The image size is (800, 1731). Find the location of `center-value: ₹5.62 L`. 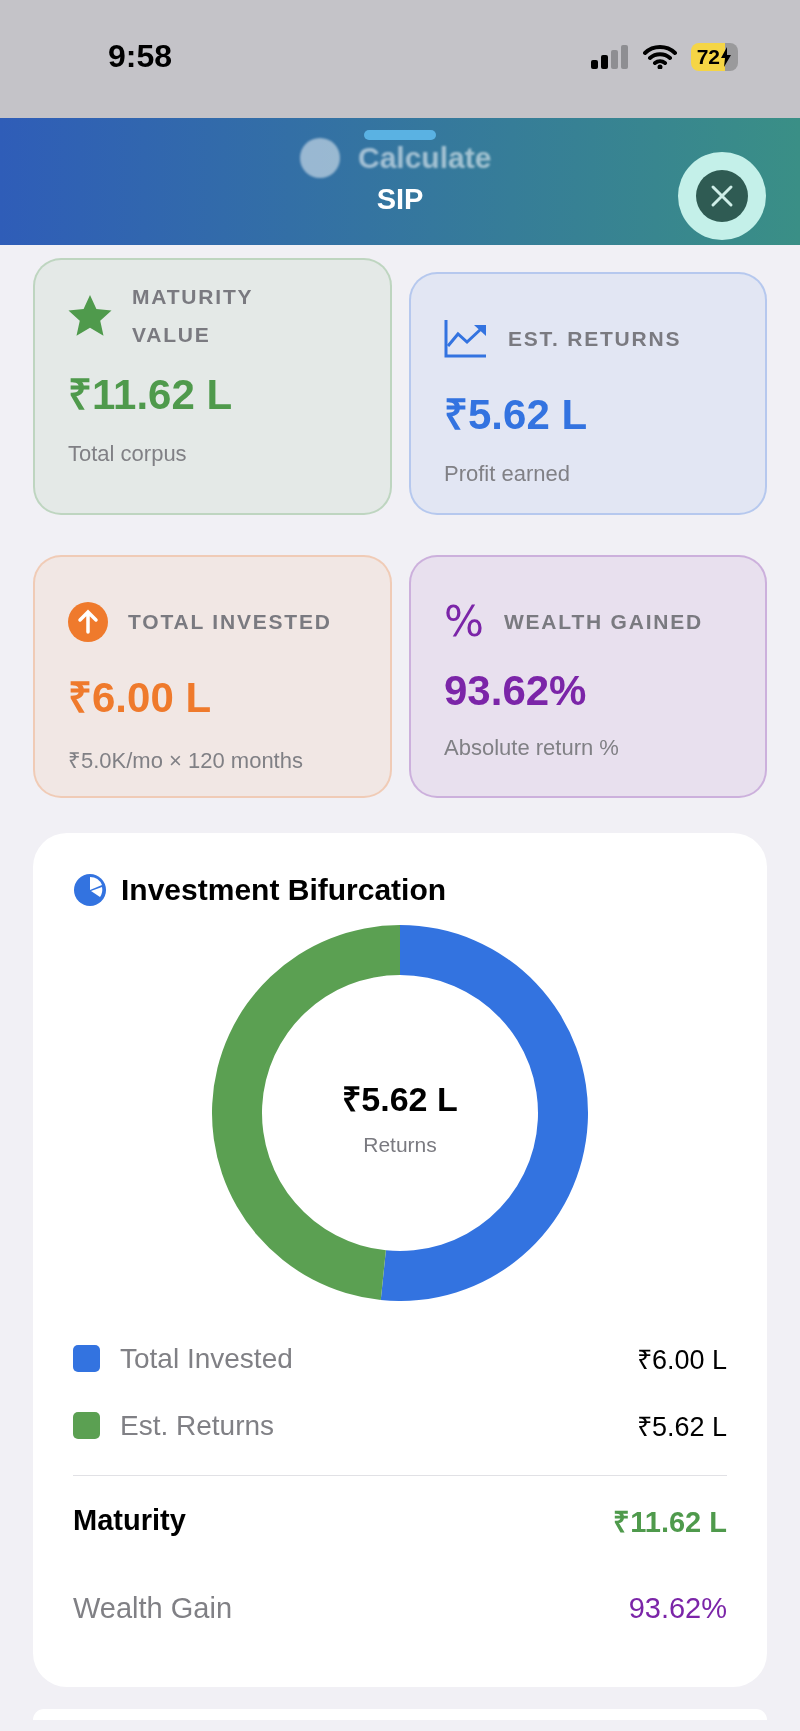

center-value: ₹5.62 L is located at coordinates (400, 1099).